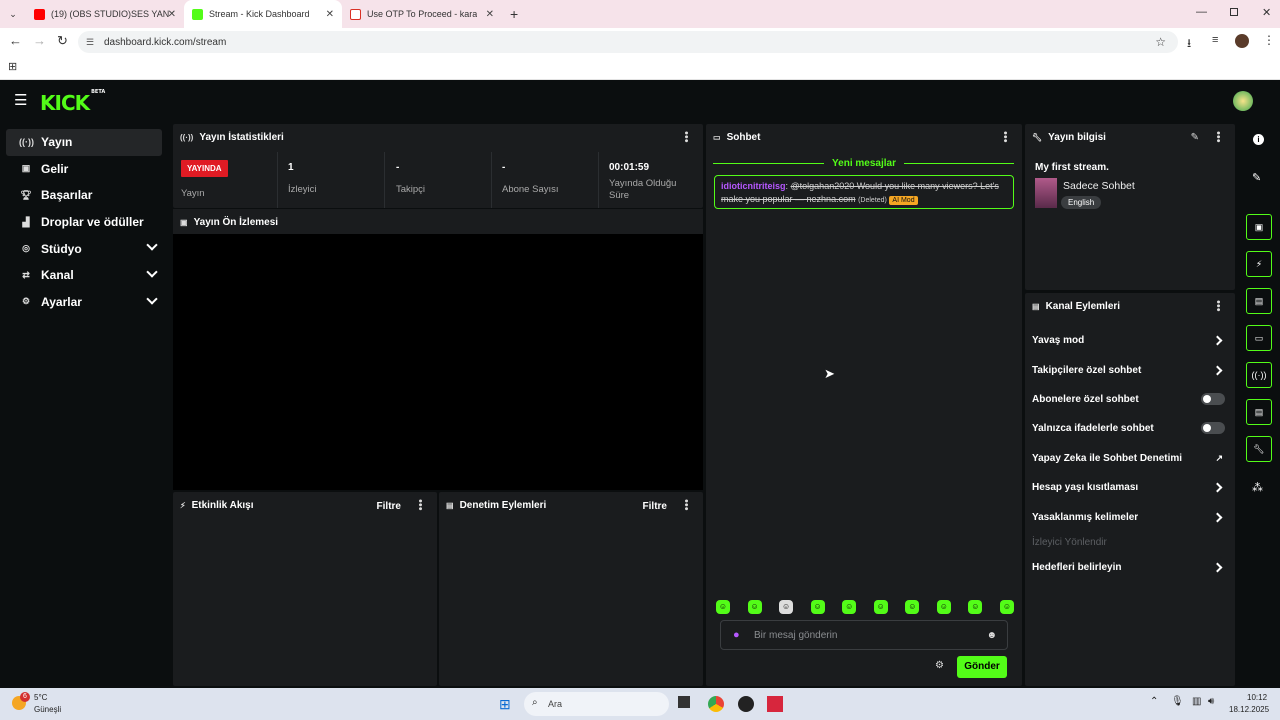  What do you see at coordinates (753, 186) in the screenshot?
I see `chat-username: idioticnitriteisg` at bounding box center [753, 186].